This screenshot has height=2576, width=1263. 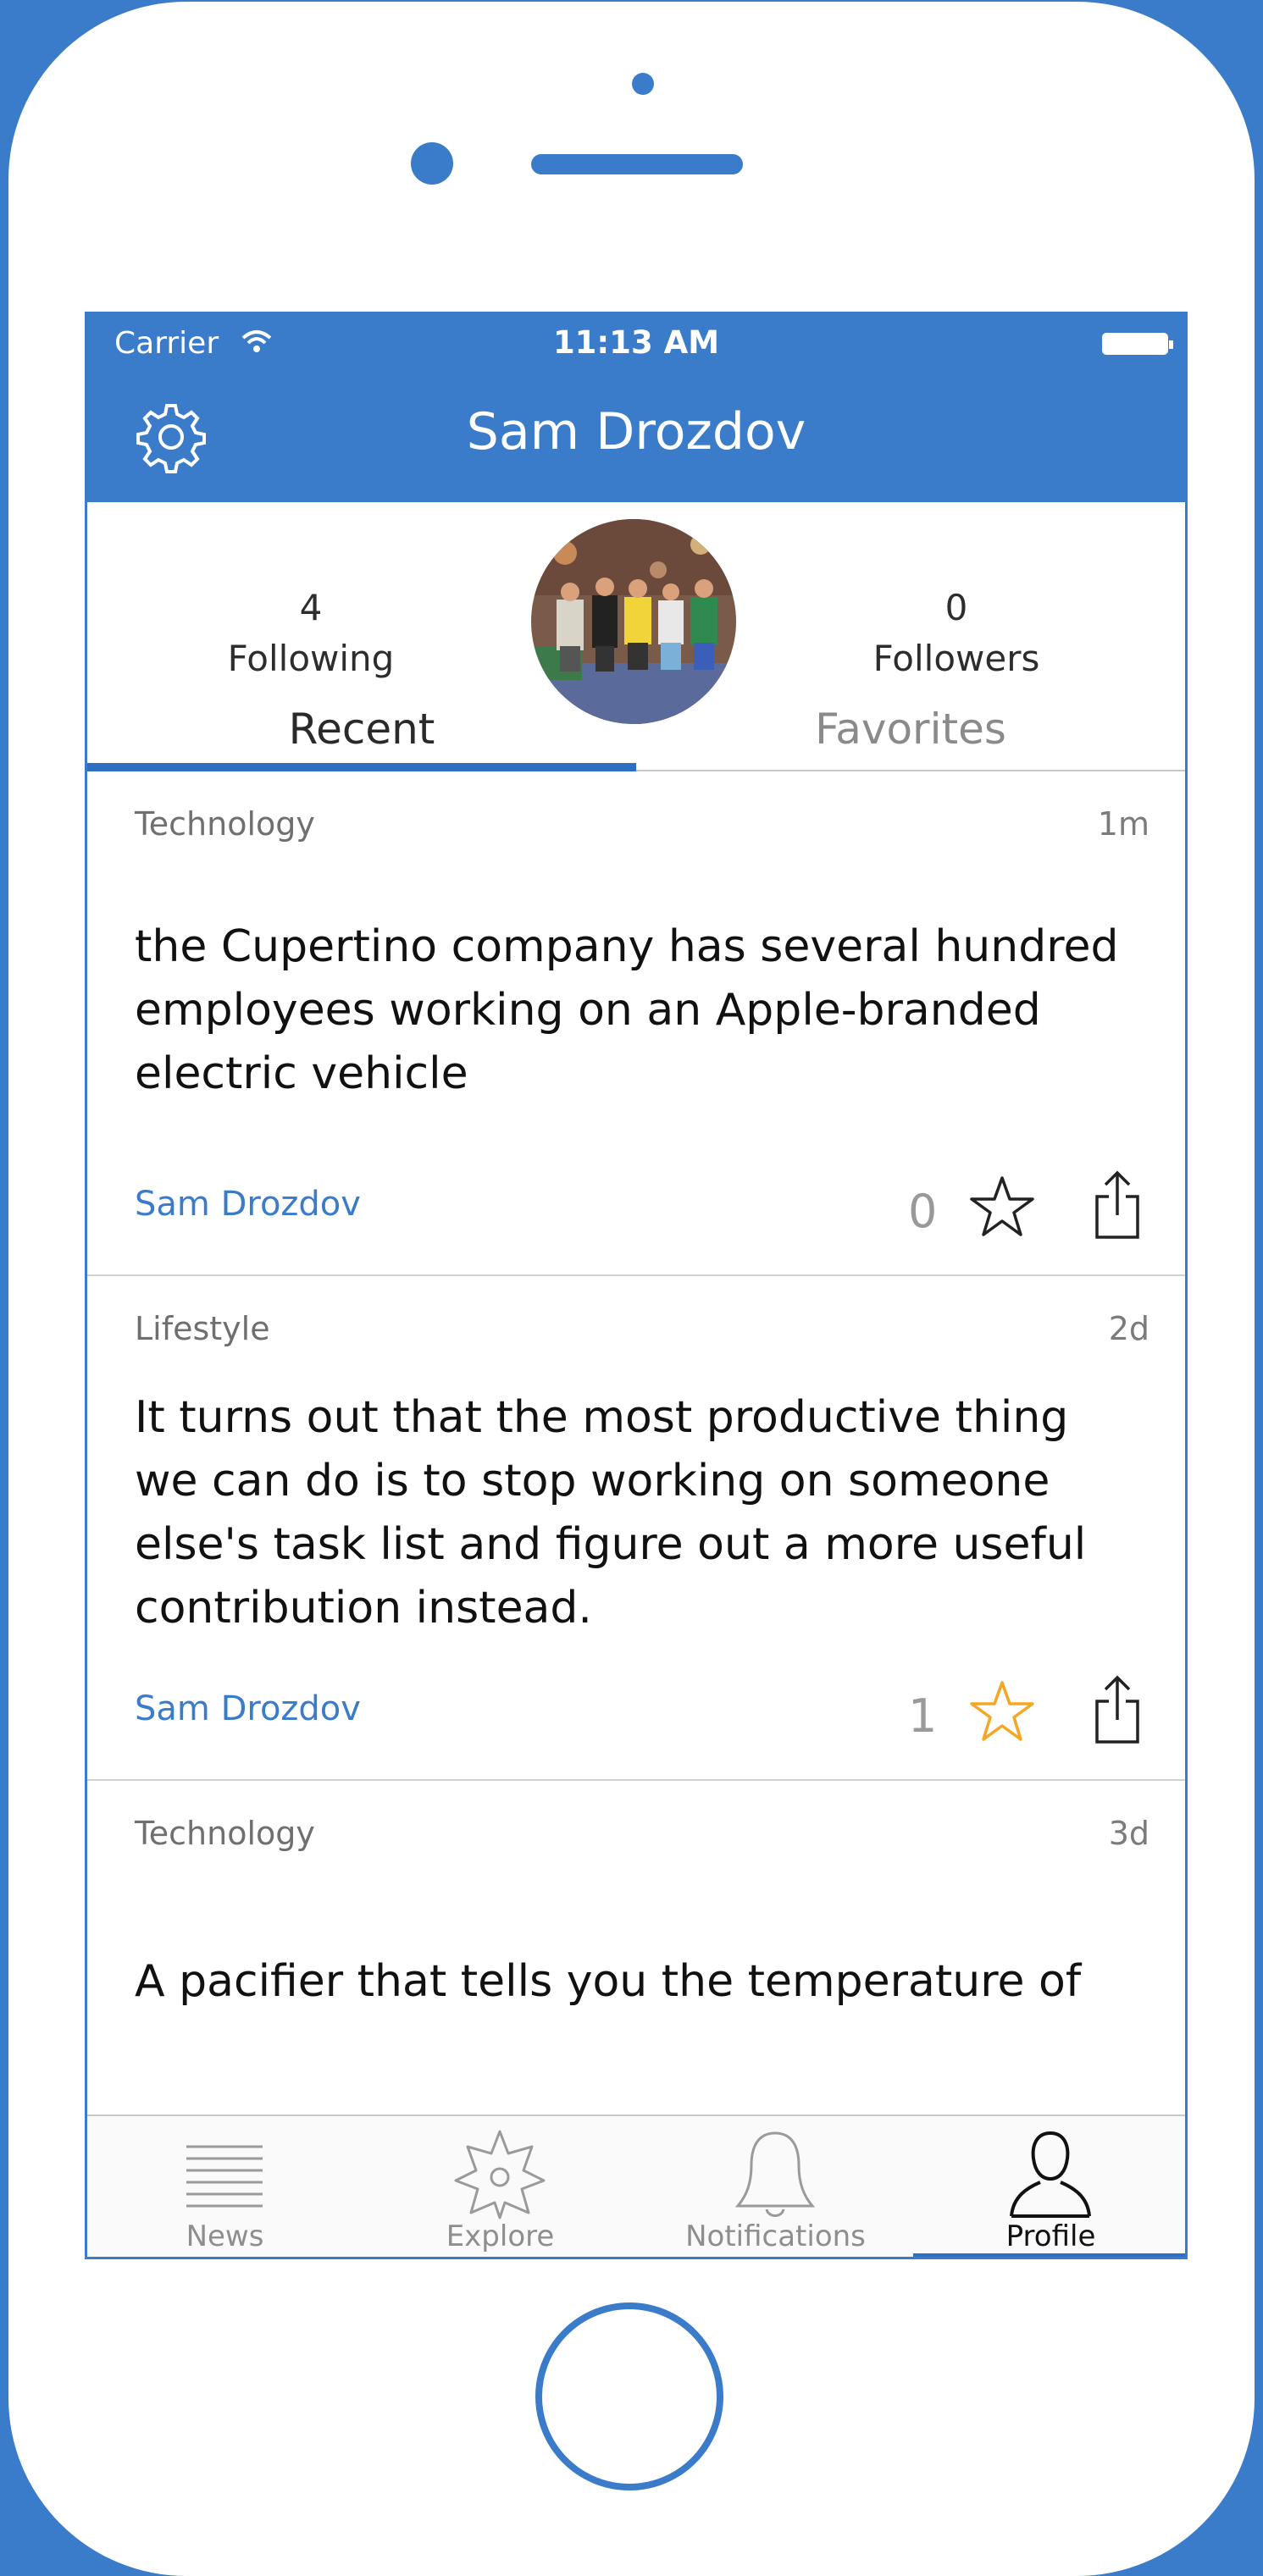 What do you see at coordinates (1128, 1328) in the screenshot?
I see `post-age: 2d` at bounding box center [1128, 1328].